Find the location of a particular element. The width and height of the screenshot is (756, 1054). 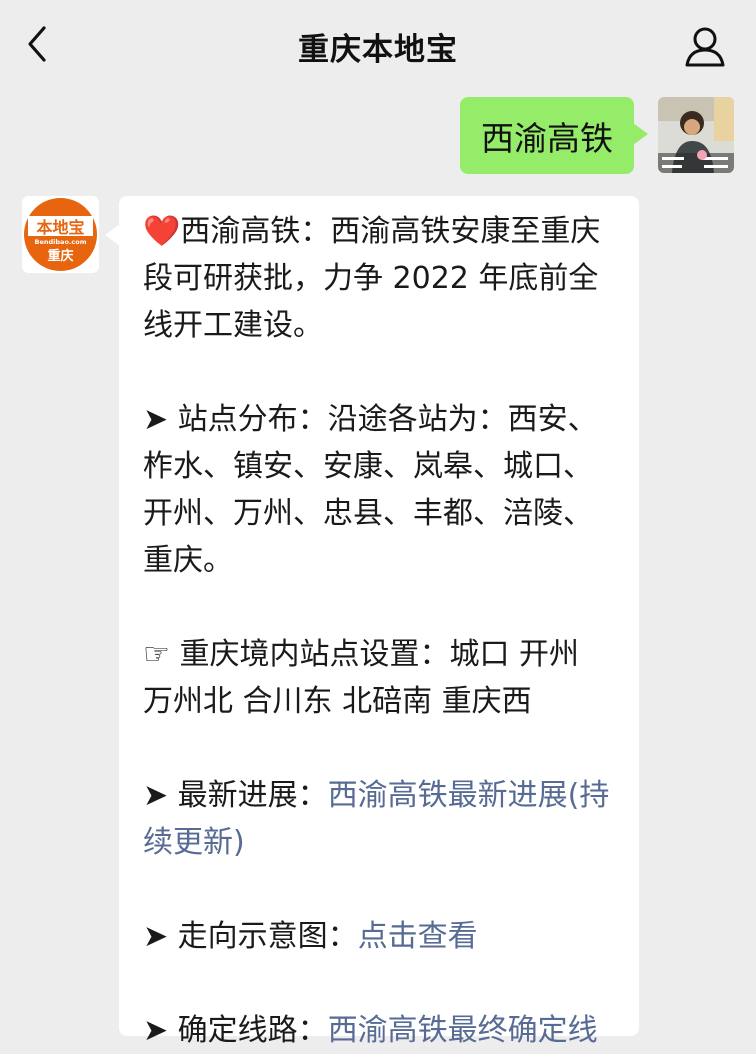

message-paragraph-6: ➤ 确定线路：西渝高铁最终确定线 is located at coordinates (379, 1030).